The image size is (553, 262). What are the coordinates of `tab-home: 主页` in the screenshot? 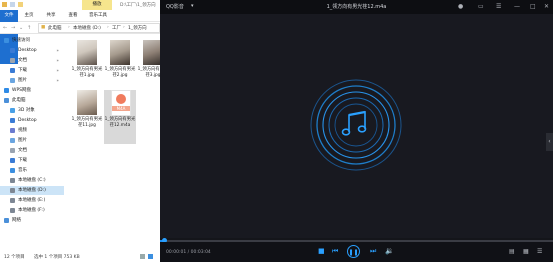 It's located at (29, 15).